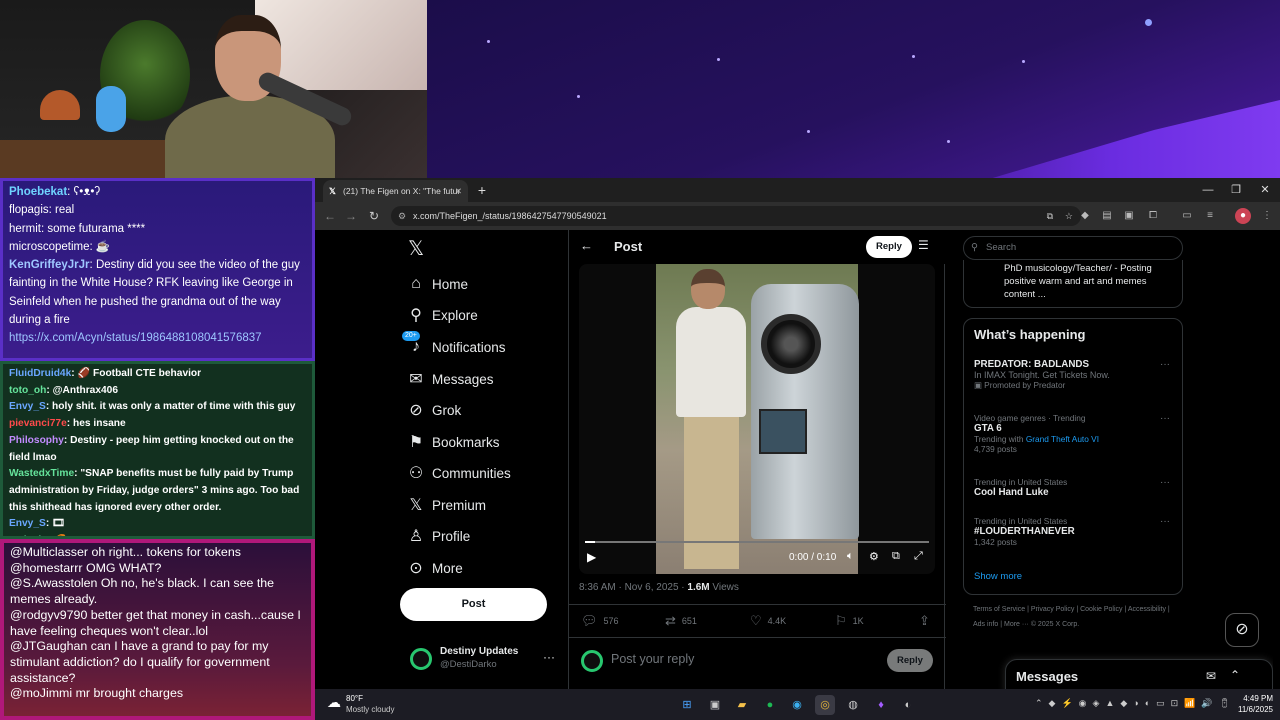 The image size is (1280, 720). What do you see at coordinates (918, 556) in the screenshot?
I see `fullscreen-icon: ⤢` at bounding box center [918, 556].